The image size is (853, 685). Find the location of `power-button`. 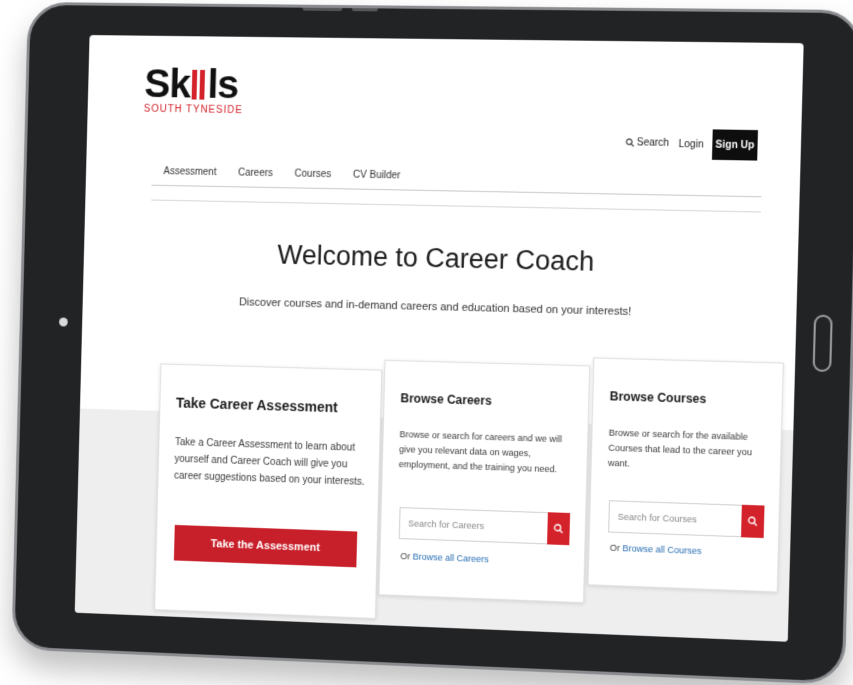

power-button is located at coordinates (364, 9).